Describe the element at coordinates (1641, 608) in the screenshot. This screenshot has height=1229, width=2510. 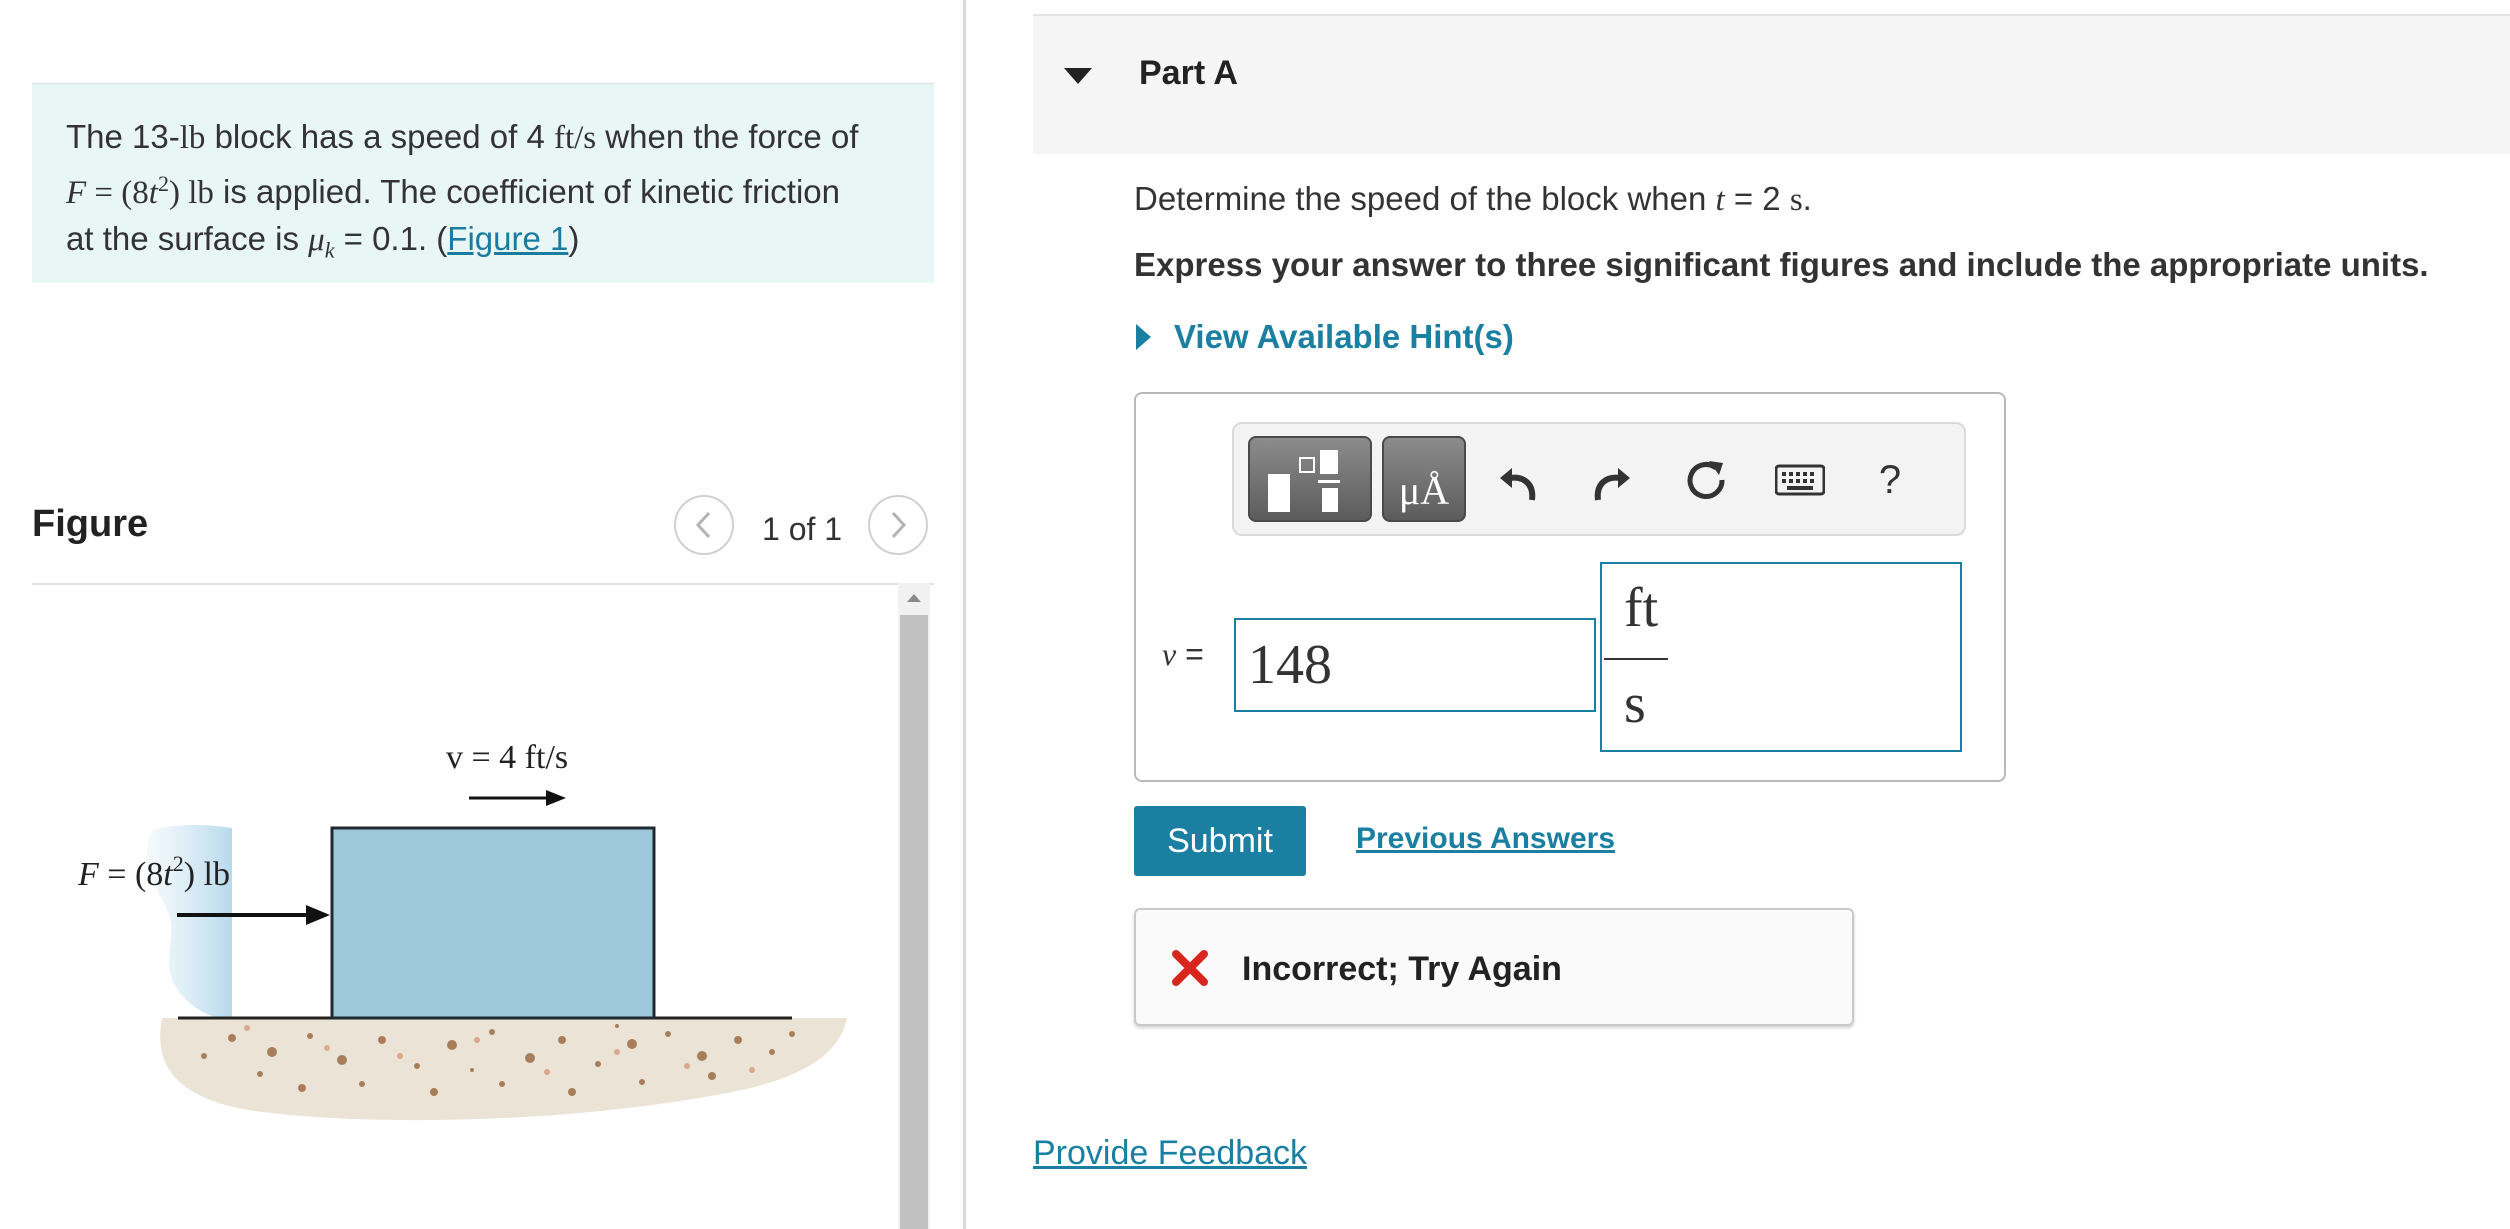
I see `unit-numerator: ft` at that location.